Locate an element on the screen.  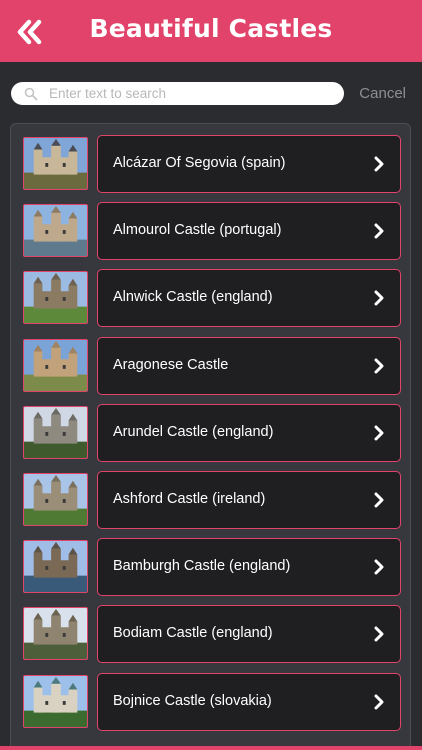
list-item: Bamburgh Castle (england) is located at coordinates (212, 567).